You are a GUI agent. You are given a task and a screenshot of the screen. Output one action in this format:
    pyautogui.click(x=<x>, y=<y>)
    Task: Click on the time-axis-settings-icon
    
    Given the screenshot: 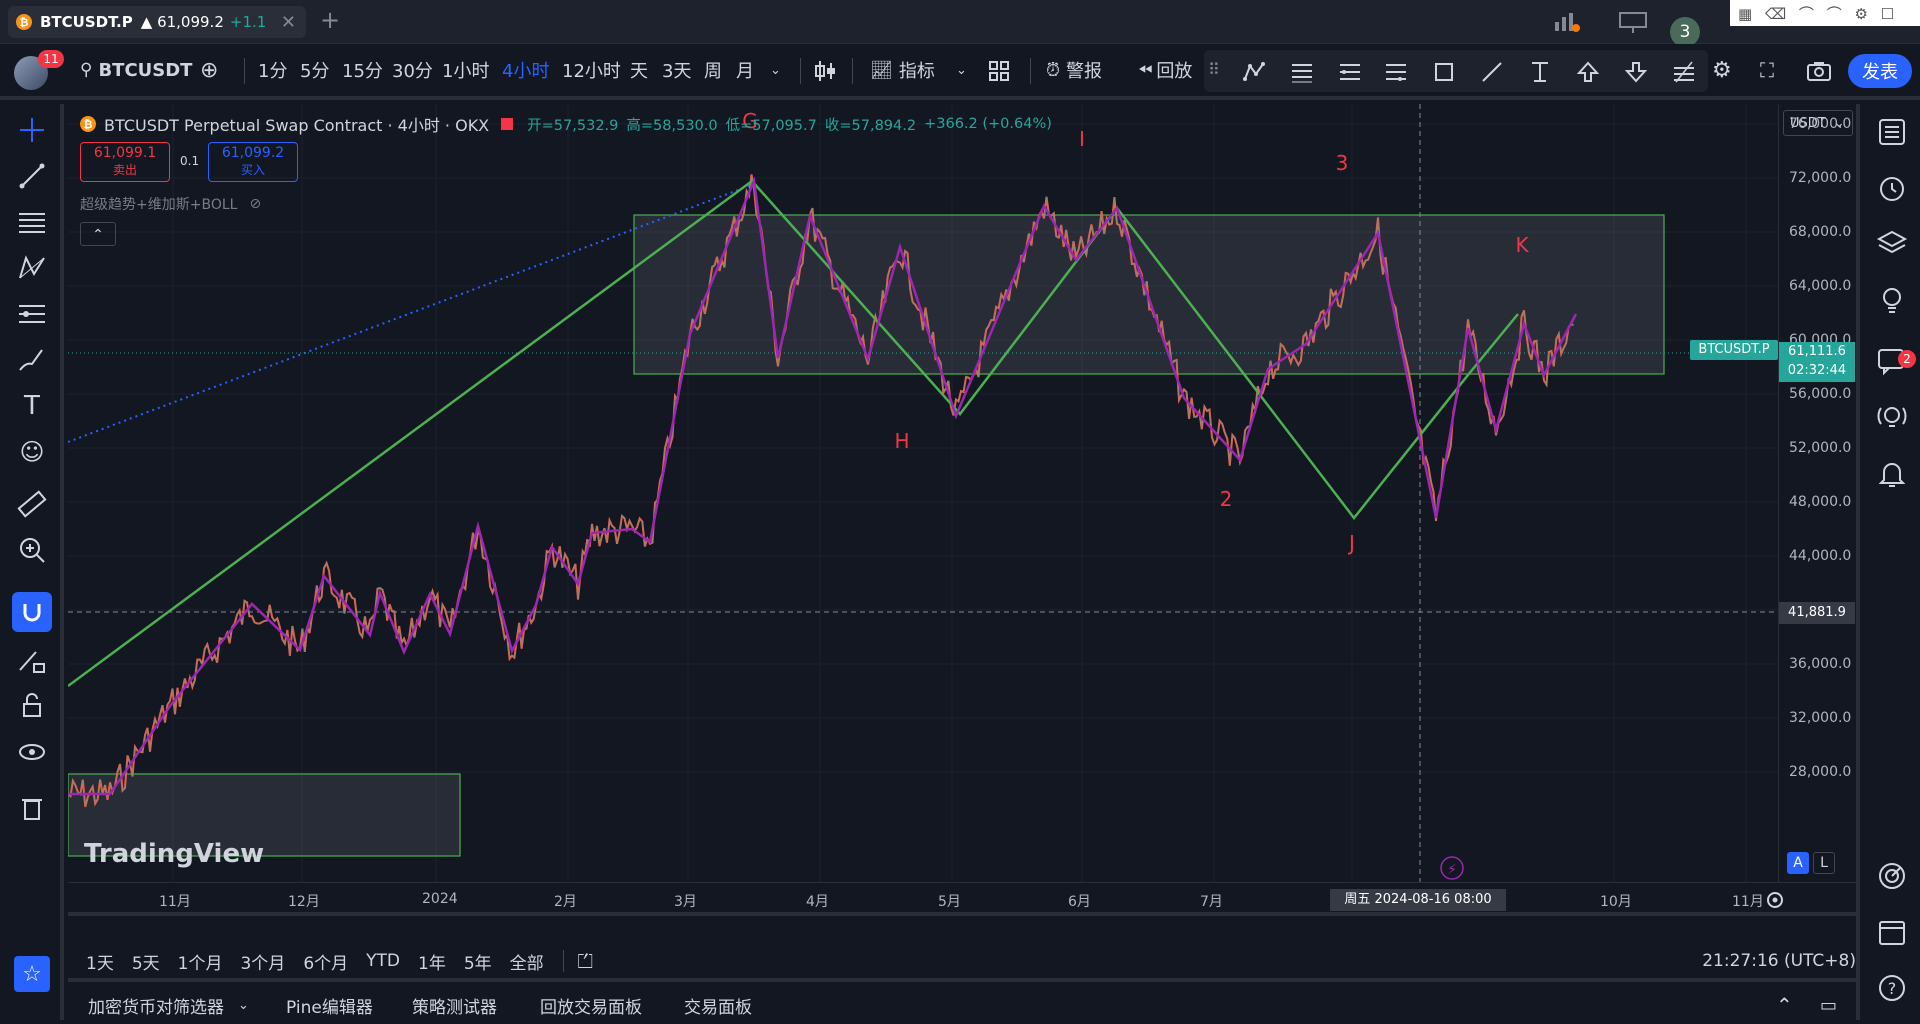 What is the action you would take?
    pyautogui.click(x=1775, y=900)
    